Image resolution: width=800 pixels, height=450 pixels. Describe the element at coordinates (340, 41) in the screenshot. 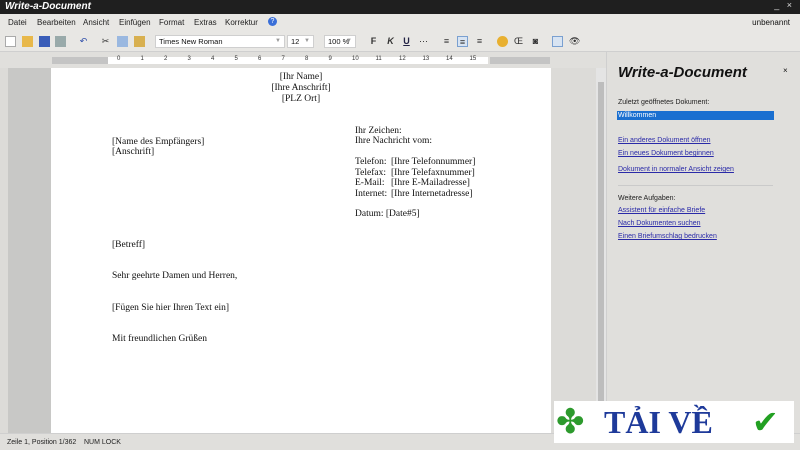

I see `zoom-select: 100 % ▼` at that location.